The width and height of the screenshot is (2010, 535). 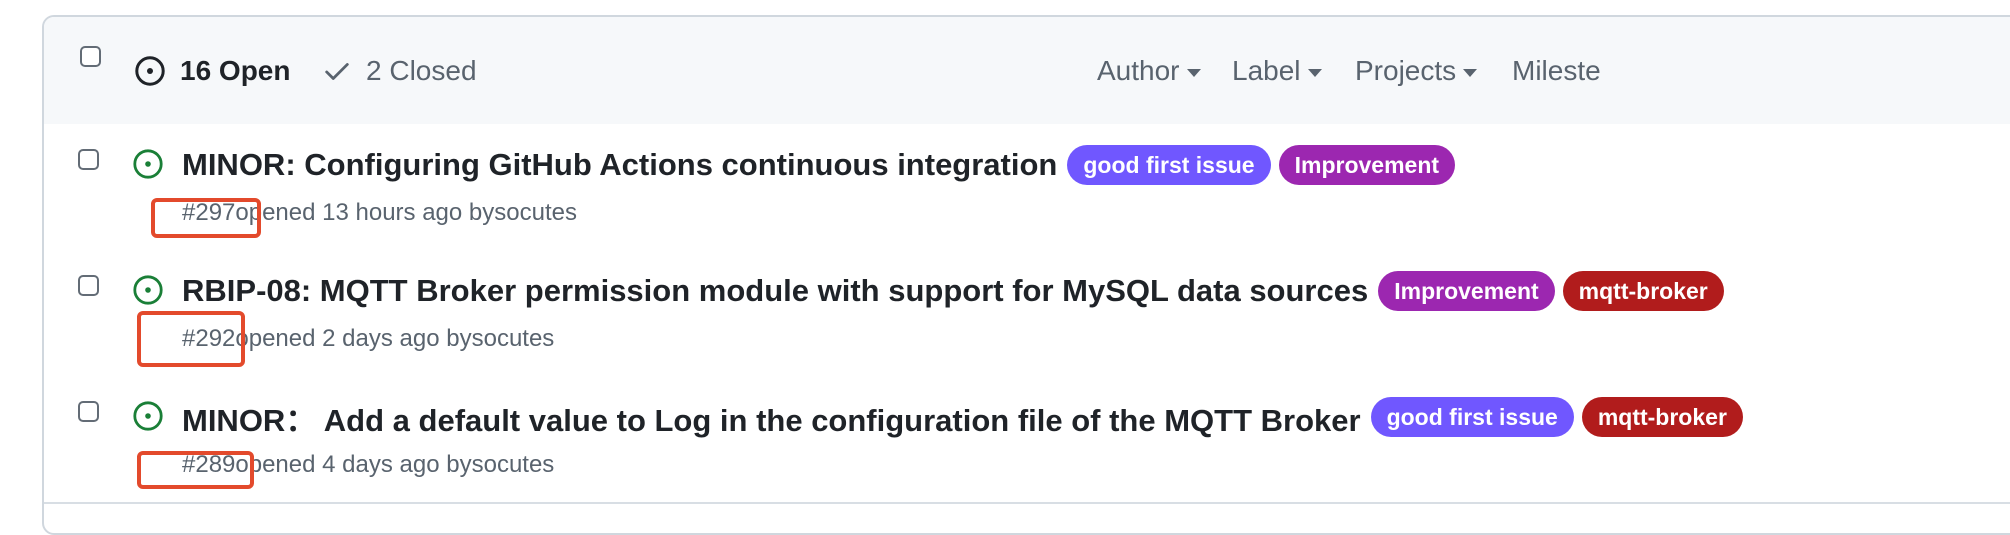 I want to click on check-icon, so click(x=337, y=71).